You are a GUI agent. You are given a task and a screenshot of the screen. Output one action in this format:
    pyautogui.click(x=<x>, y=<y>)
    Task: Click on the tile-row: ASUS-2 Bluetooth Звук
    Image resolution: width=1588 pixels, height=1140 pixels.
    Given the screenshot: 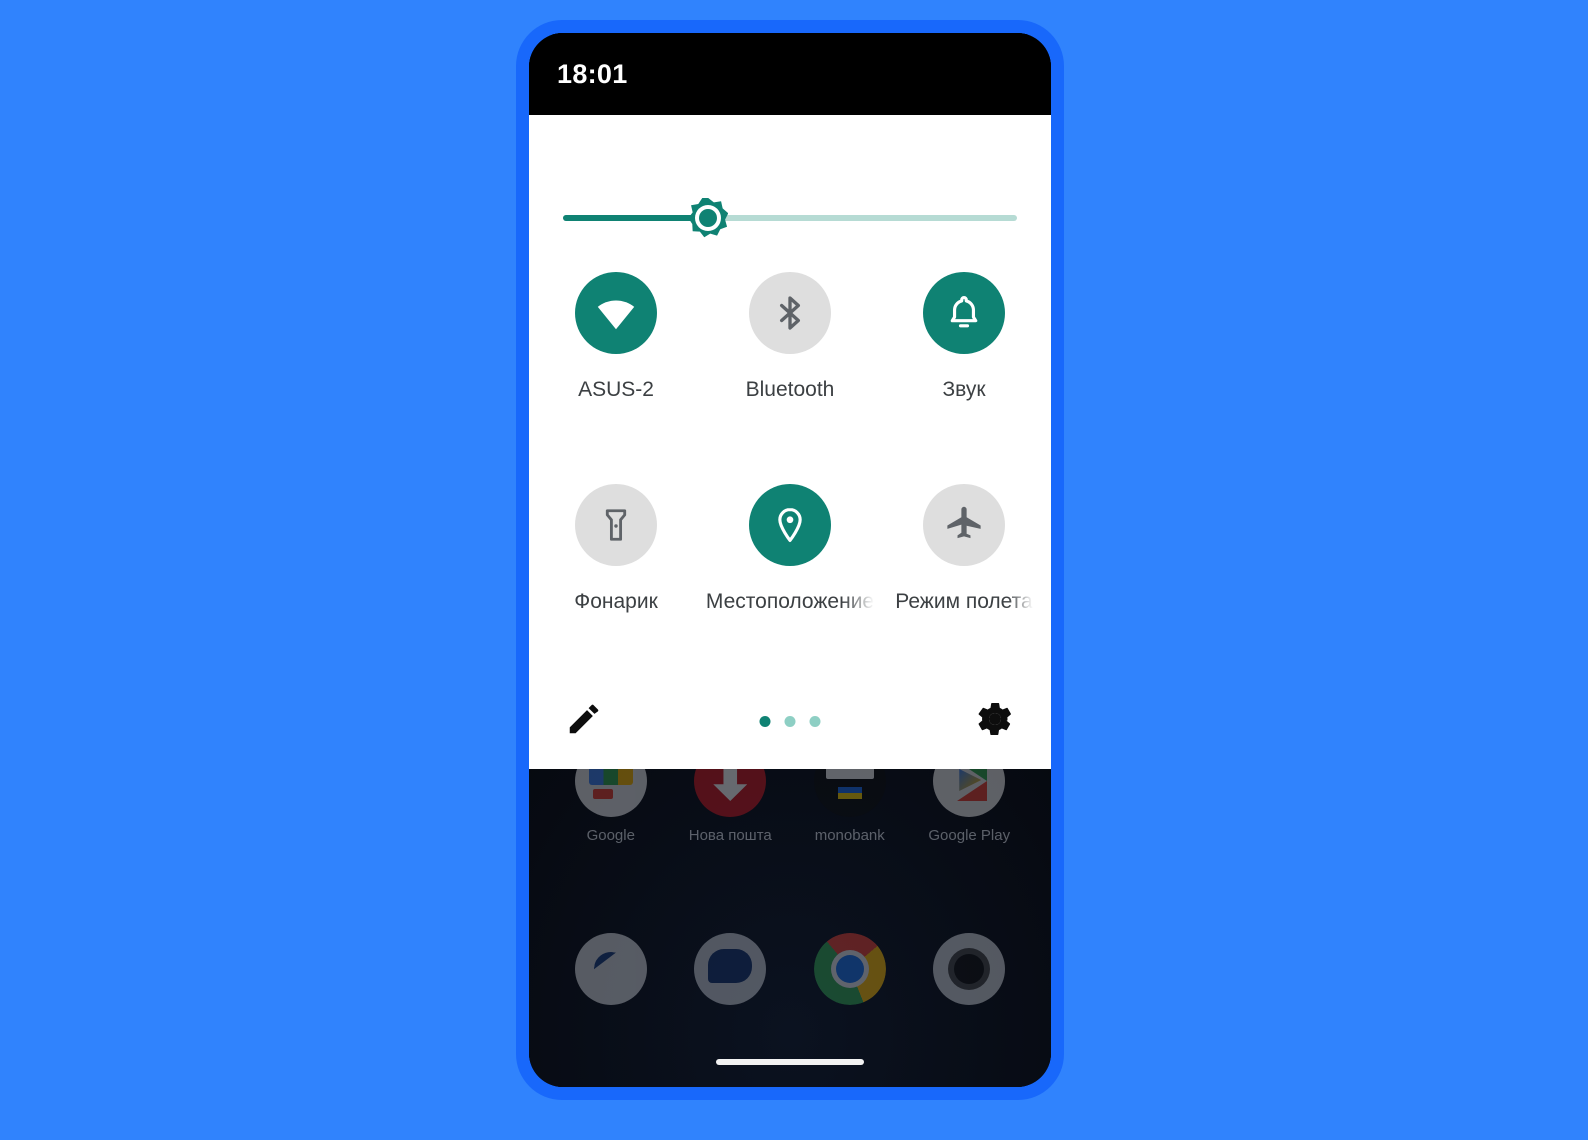 What is the action you would take?
    pyautogui.click(x=790, y=368)
    